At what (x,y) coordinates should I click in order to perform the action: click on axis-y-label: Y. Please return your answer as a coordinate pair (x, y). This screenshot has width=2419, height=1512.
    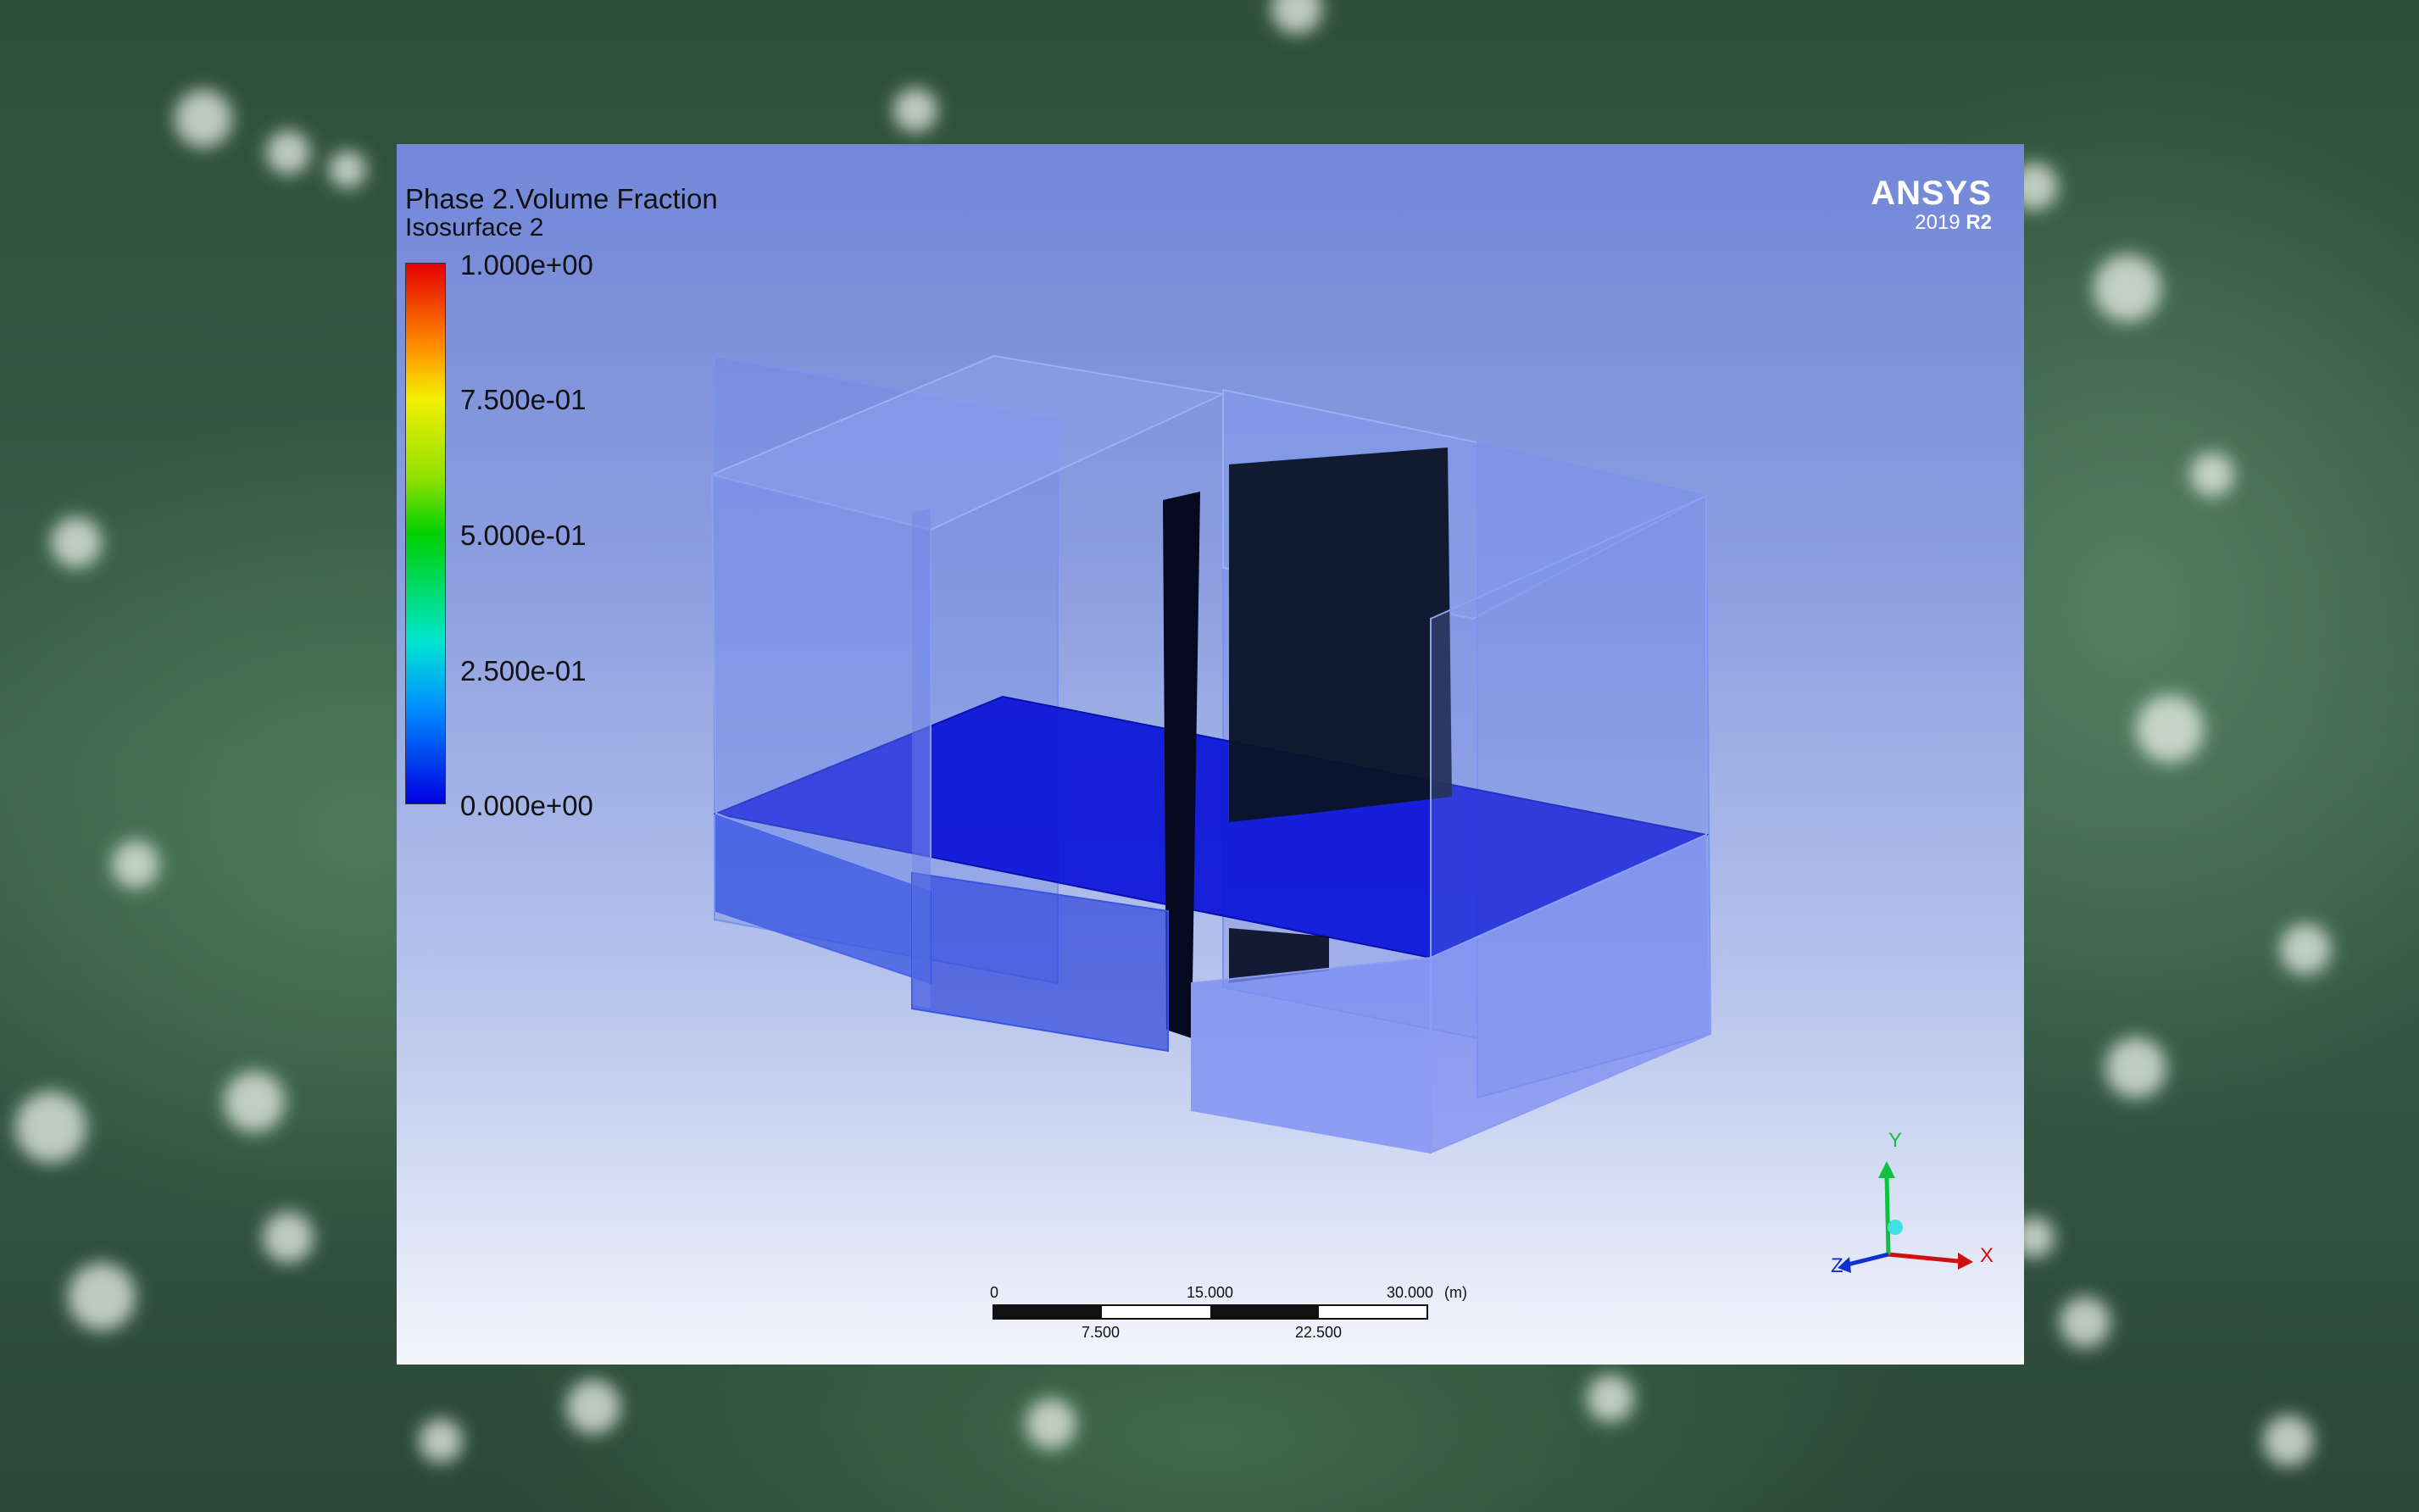
    Looking at the image, I should click on (1895, 1140).